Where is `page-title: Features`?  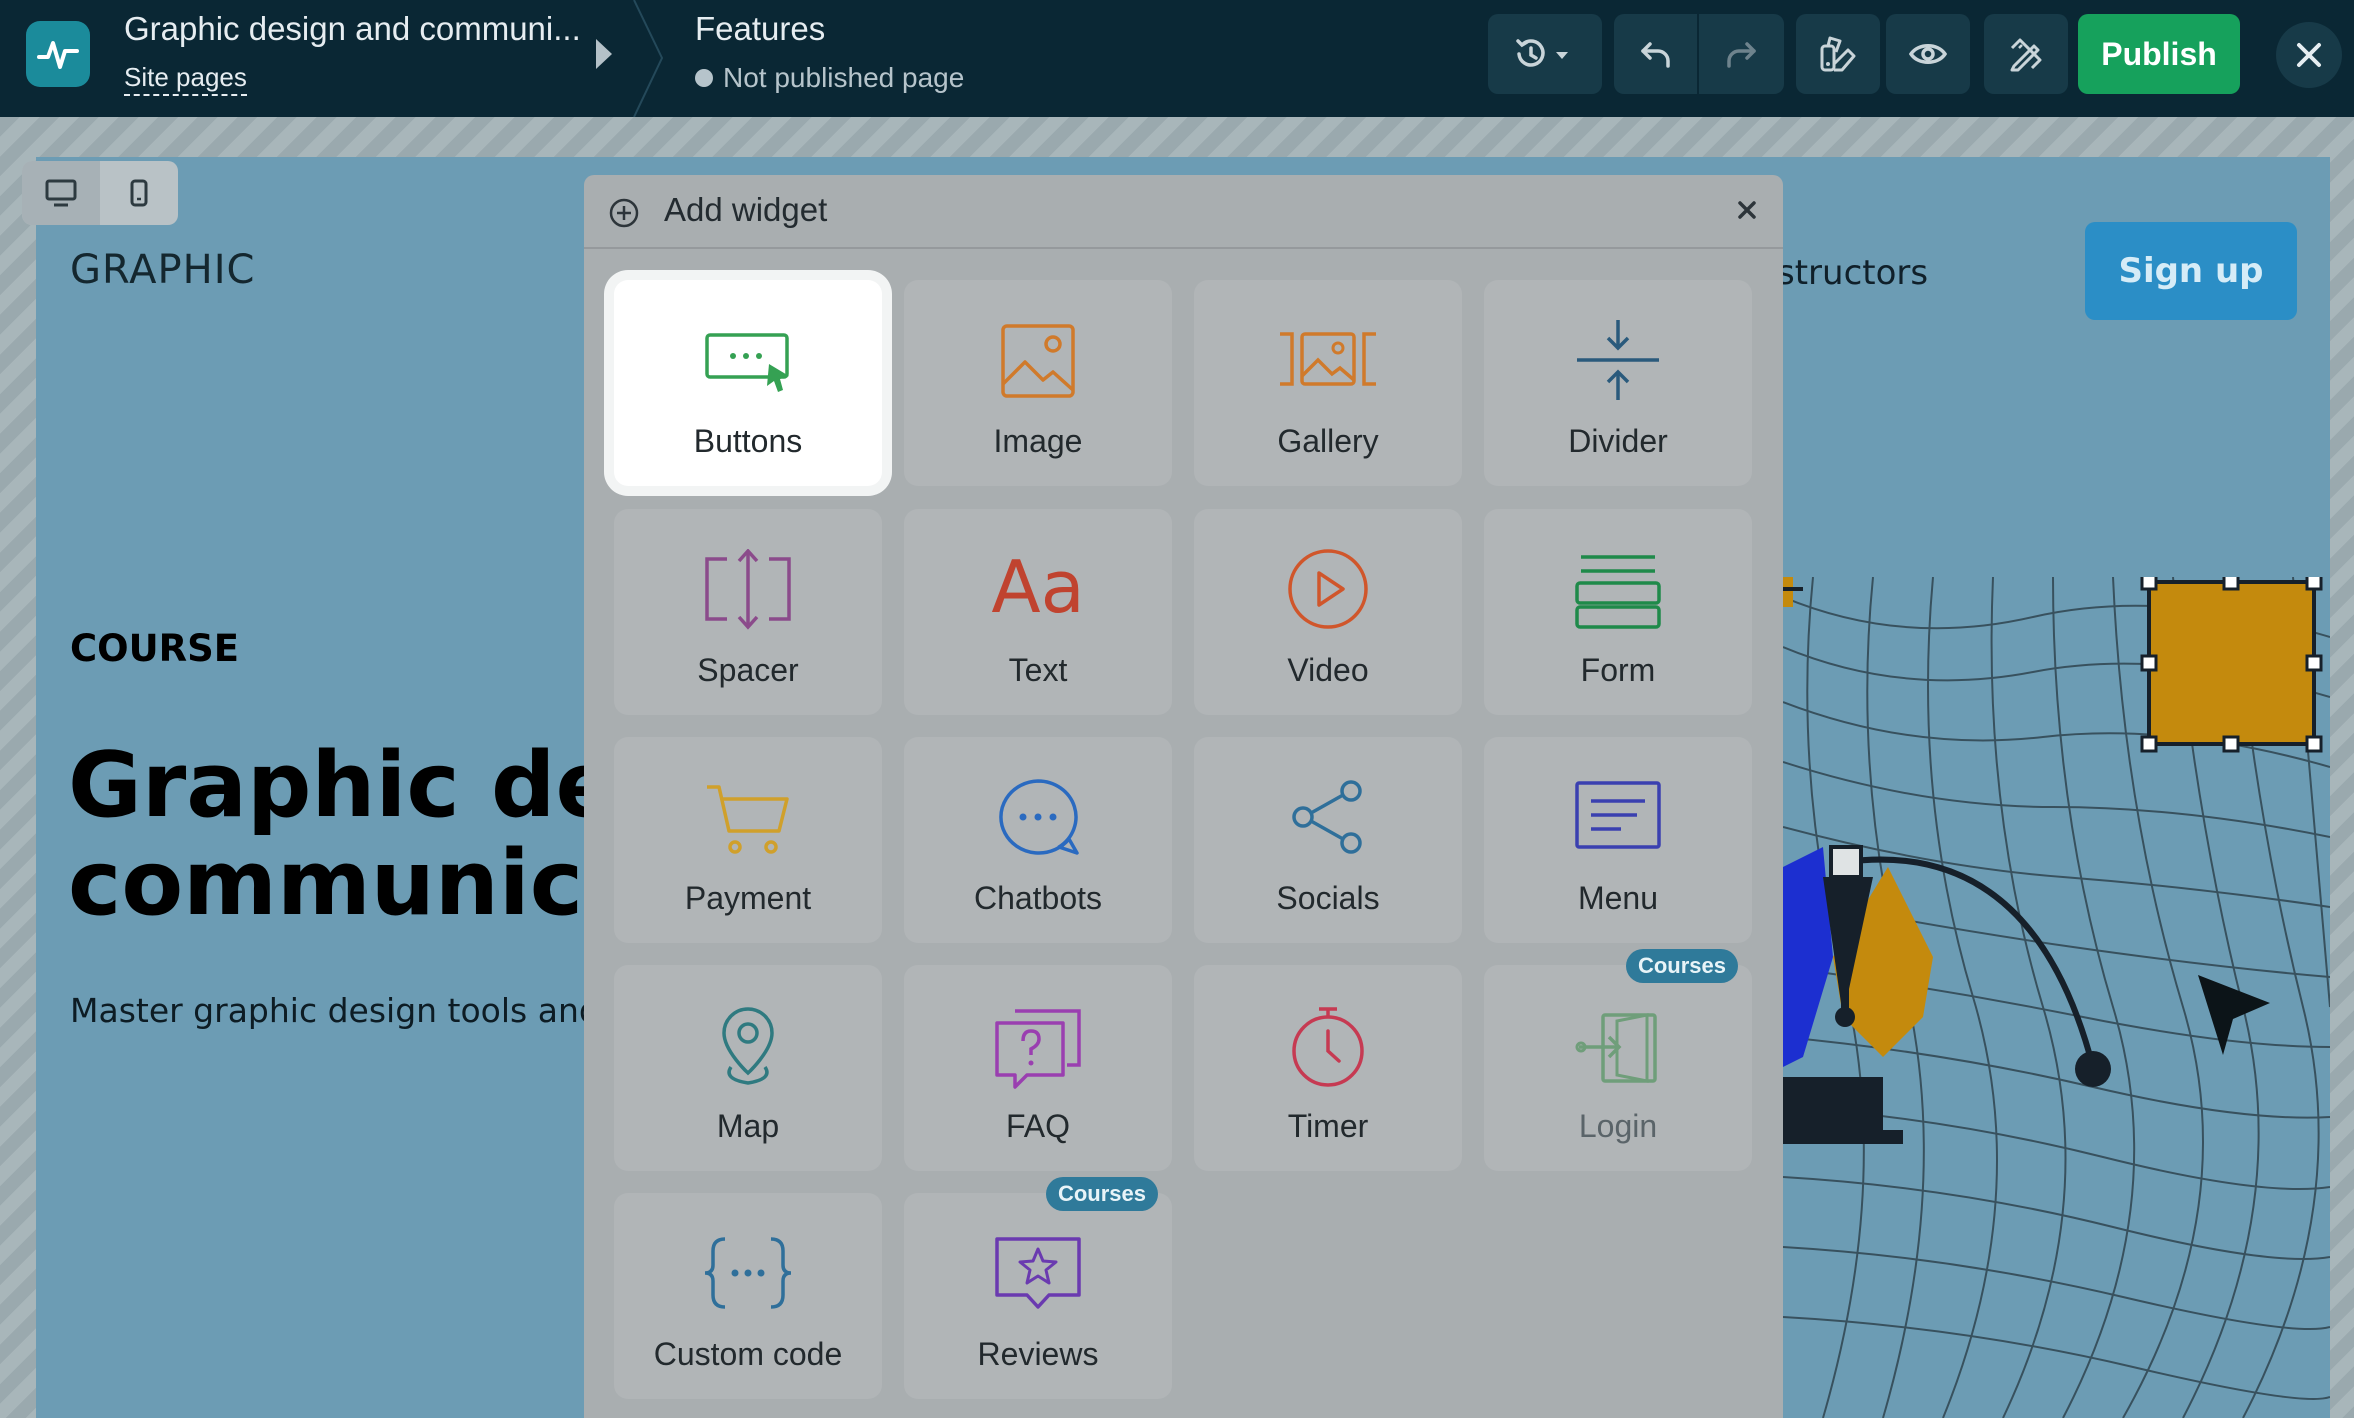 page-title: Features is located at coordinates (760, 28).